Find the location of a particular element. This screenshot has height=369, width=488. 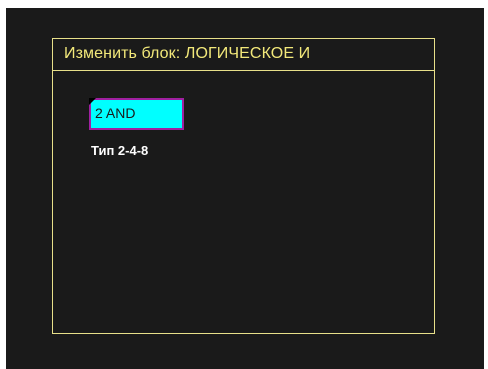

selection-corner-icon is located at coordinates (92, 101).